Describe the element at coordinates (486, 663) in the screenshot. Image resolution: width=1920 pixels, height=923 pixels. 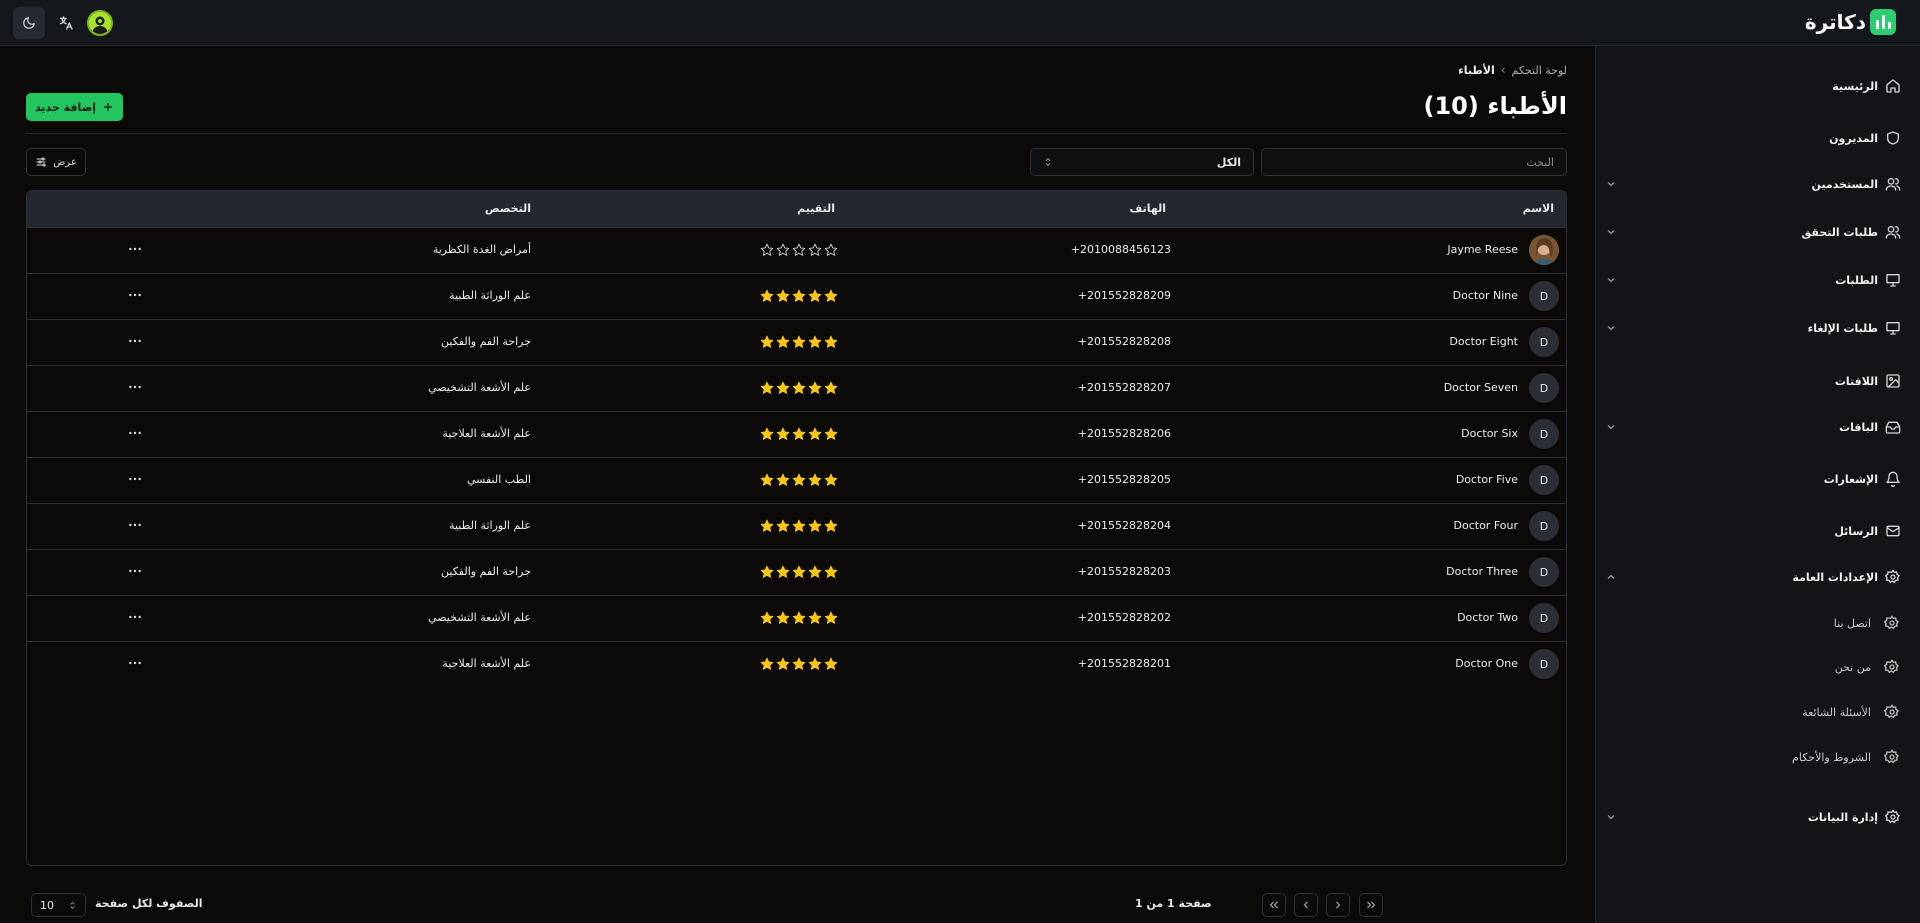
I see `doctor-specialty: علم الأشعة العلاجية` at that location.